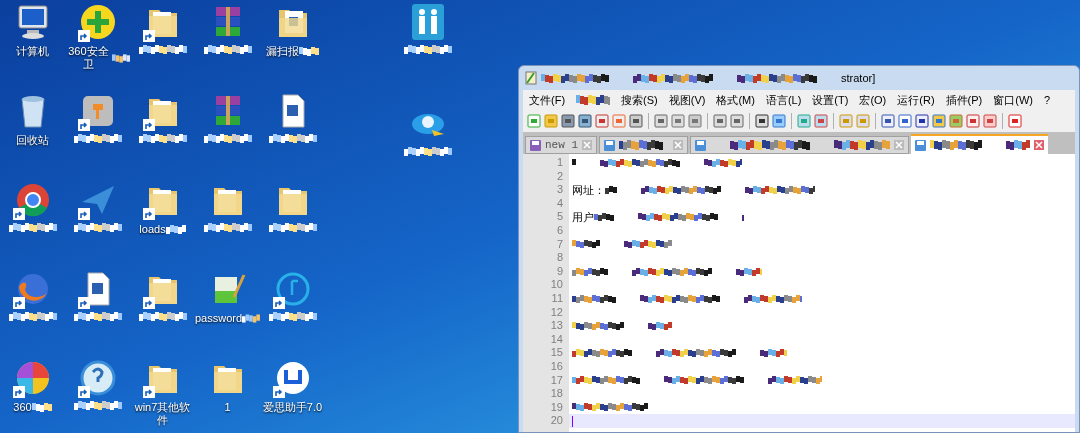  Describe the element at coordinates (559, 162) in the screenshot. I see `line-number: 1` at that location.